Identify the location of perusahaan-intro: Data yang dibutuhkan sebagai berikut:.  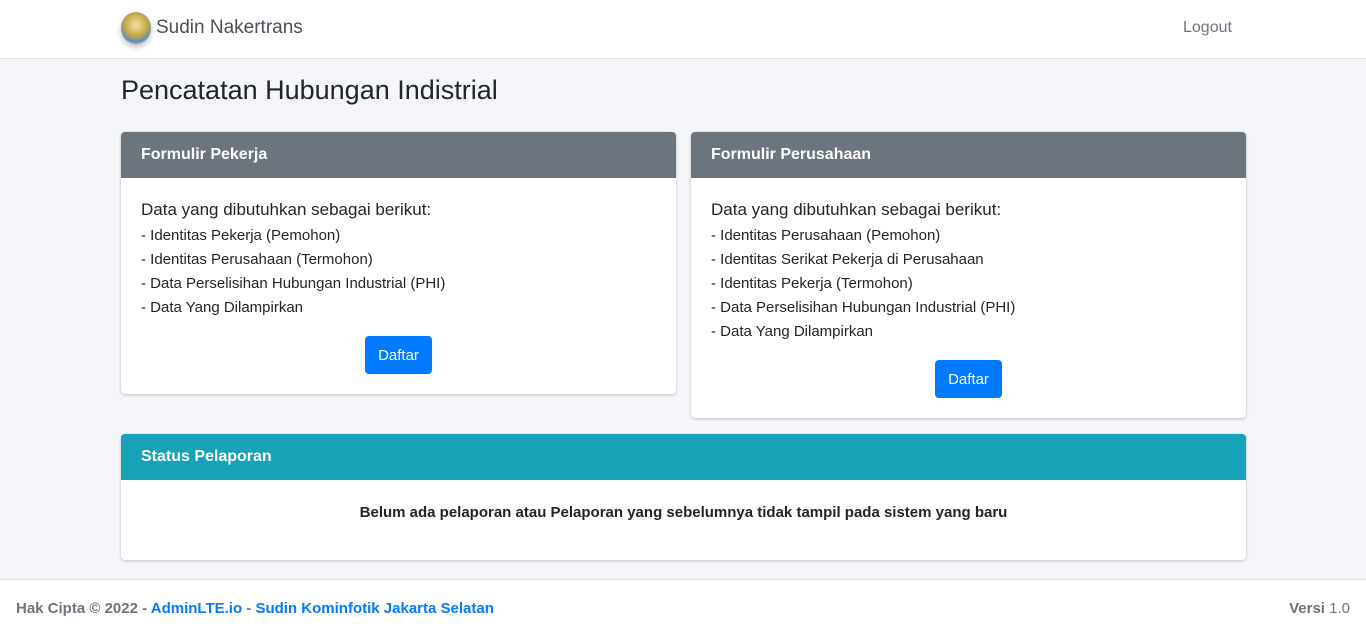
(856, 209).